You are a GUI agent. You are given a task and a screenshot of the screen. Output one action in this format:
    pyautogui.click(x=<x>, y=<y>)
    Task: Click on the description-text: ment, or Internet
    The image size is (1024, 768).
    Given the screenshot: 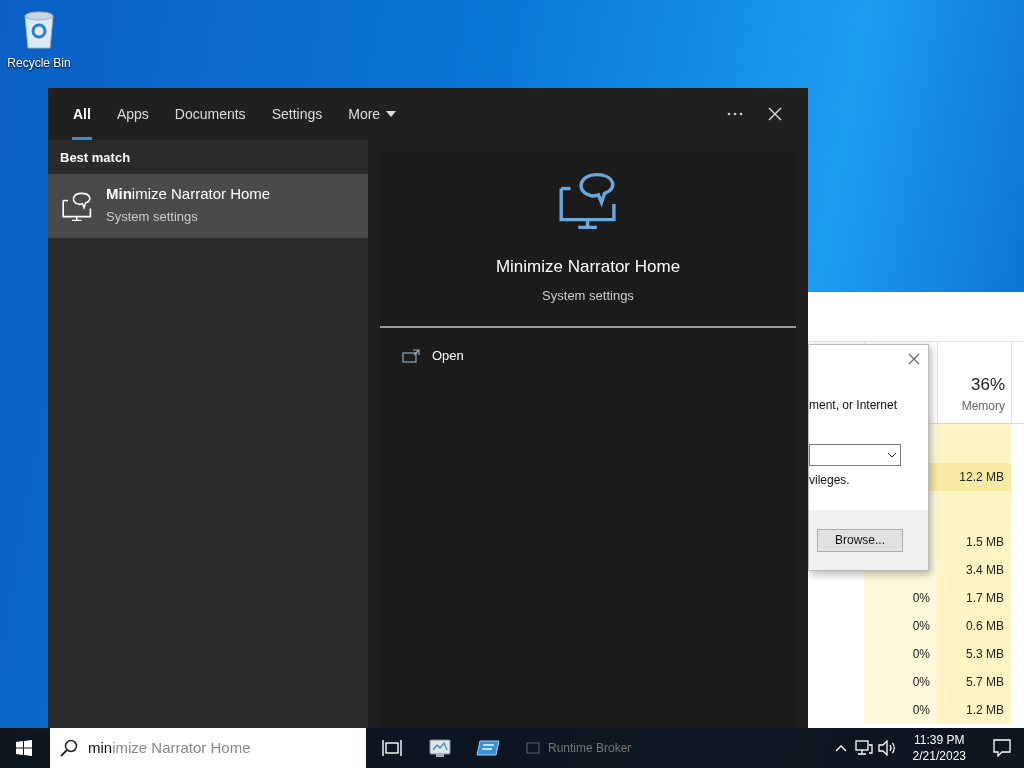 What is the action you would take?
    pyautogui.click(x=854, y=405)
    